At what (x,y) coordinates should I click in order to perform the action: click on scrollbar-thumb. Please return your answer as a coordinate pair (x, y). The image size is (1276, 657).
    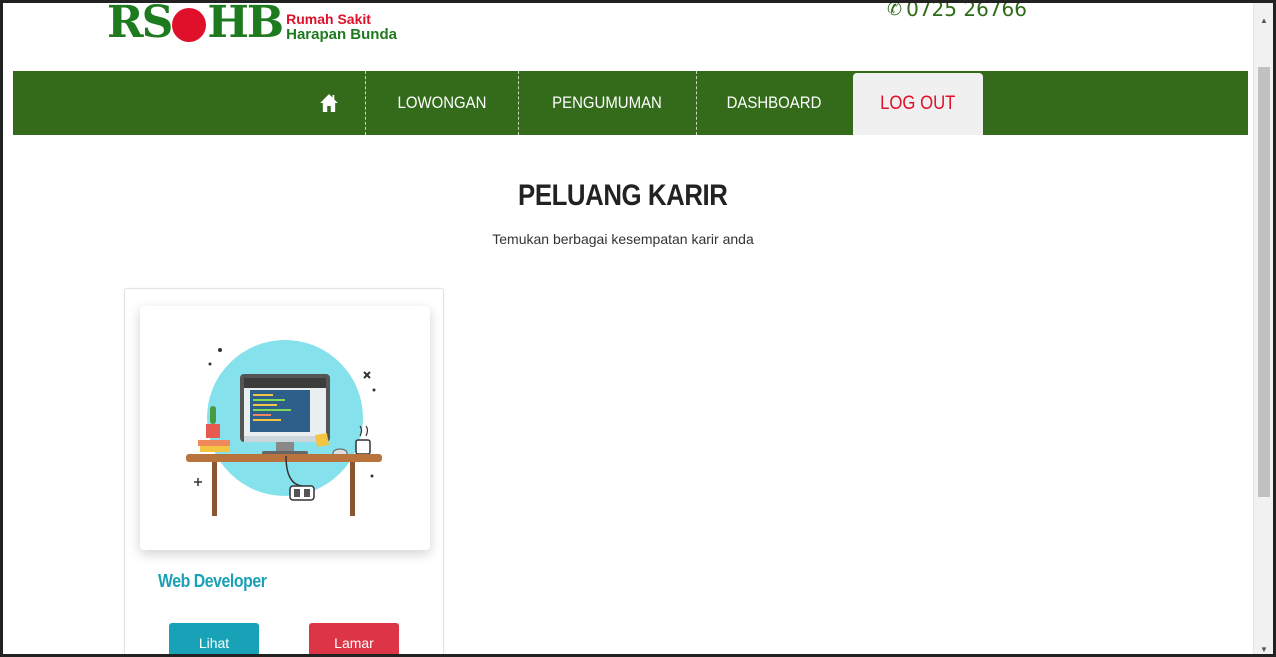
    Looking at the image, I should click on (1264, 282).